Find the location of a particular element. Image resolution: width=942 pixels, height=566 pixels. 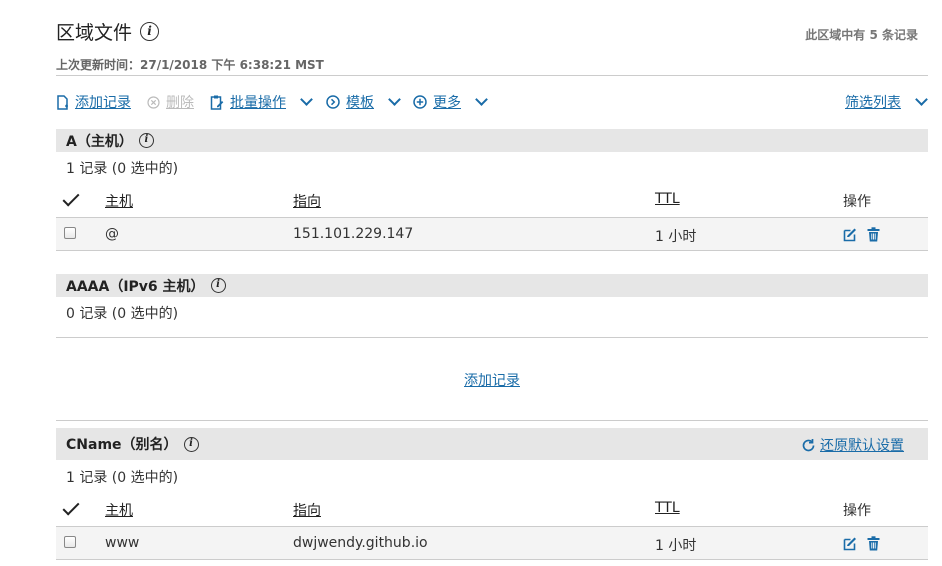

filter-list-label: 筛选列表 is located at coordinates (873, 103).